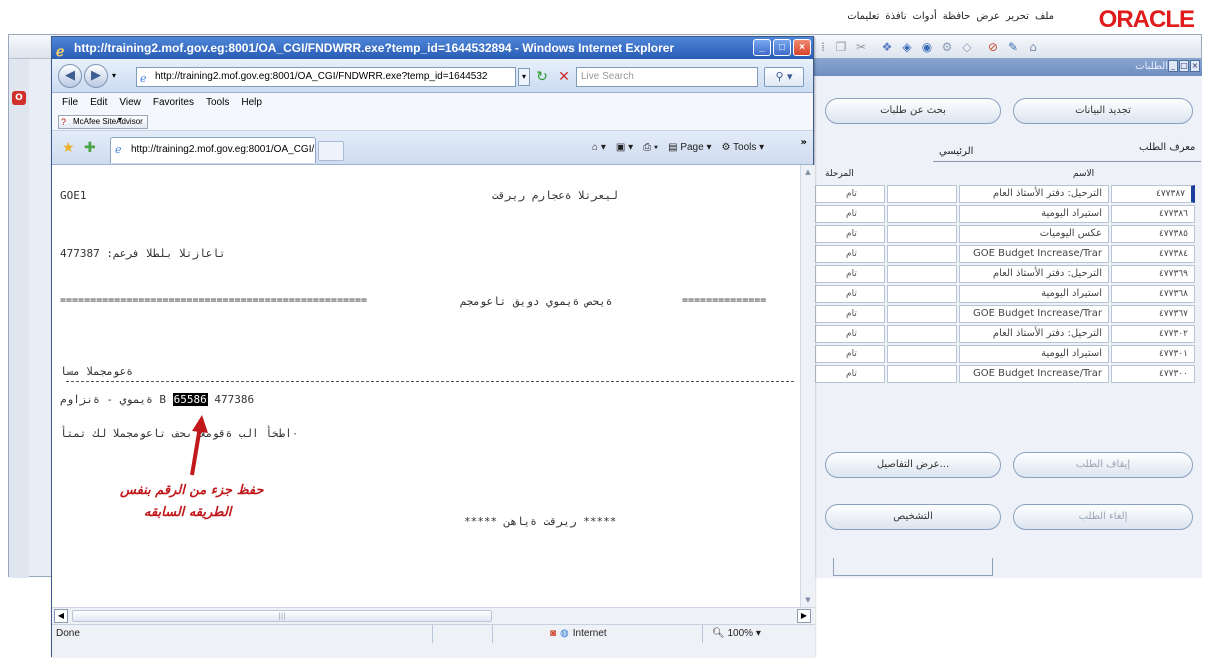  I want to click on table-row: تام عكس اليوميات ٤٧٧٣٨٥, so click(1008, 234).